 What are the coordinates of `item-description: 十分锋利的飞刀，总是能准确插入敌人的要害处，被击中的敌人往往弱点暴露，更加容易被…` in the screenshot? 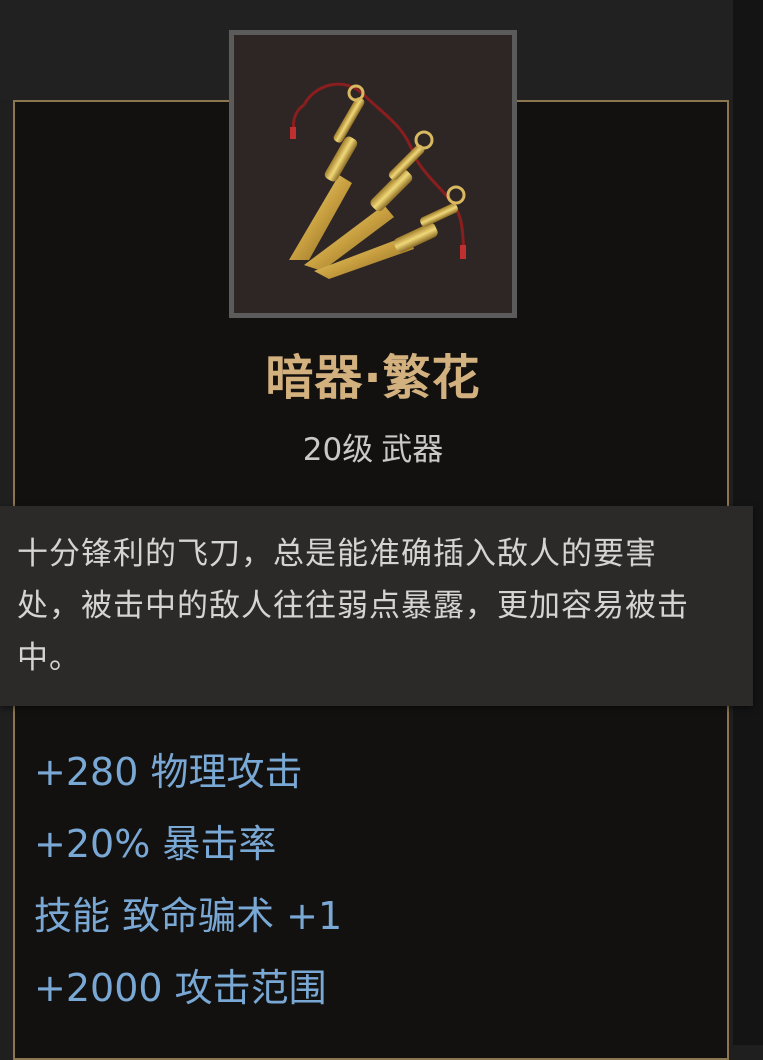 It's located at (353, 606).